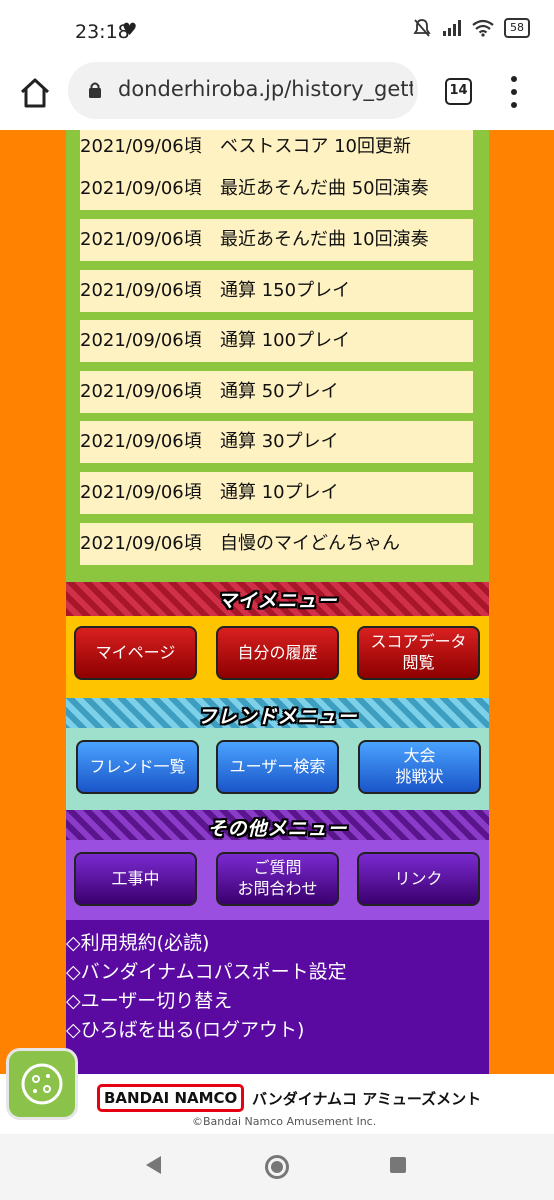 Image resolution: width=554 pixels, height=1200 pixels. I want to click on friend-menu-body: フレンド一覧 ユーザー検索 大会 挑戦状, so click(277, 769).